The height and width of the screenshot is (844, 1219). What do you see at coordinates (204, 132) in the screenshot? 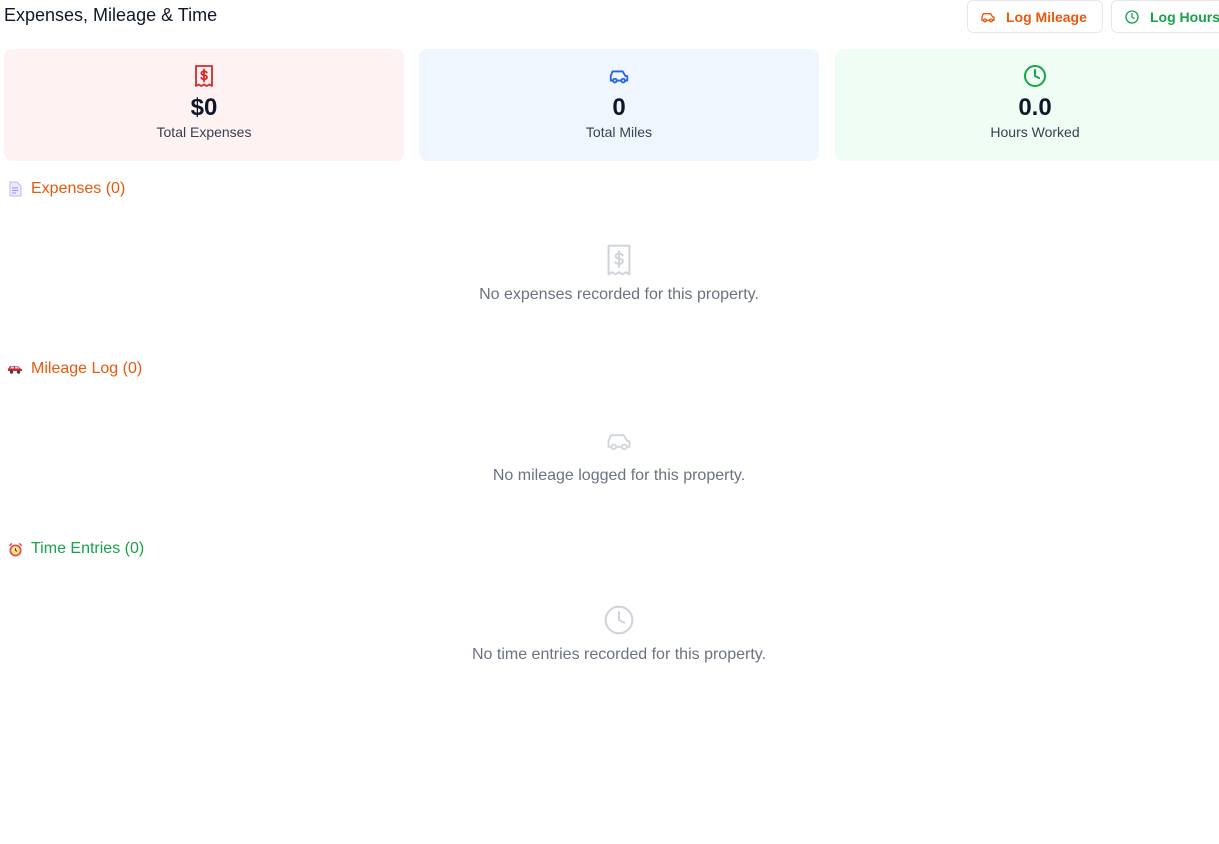
I see `total-expenses-label: Total Expenses` at bounding box center [204, 132].